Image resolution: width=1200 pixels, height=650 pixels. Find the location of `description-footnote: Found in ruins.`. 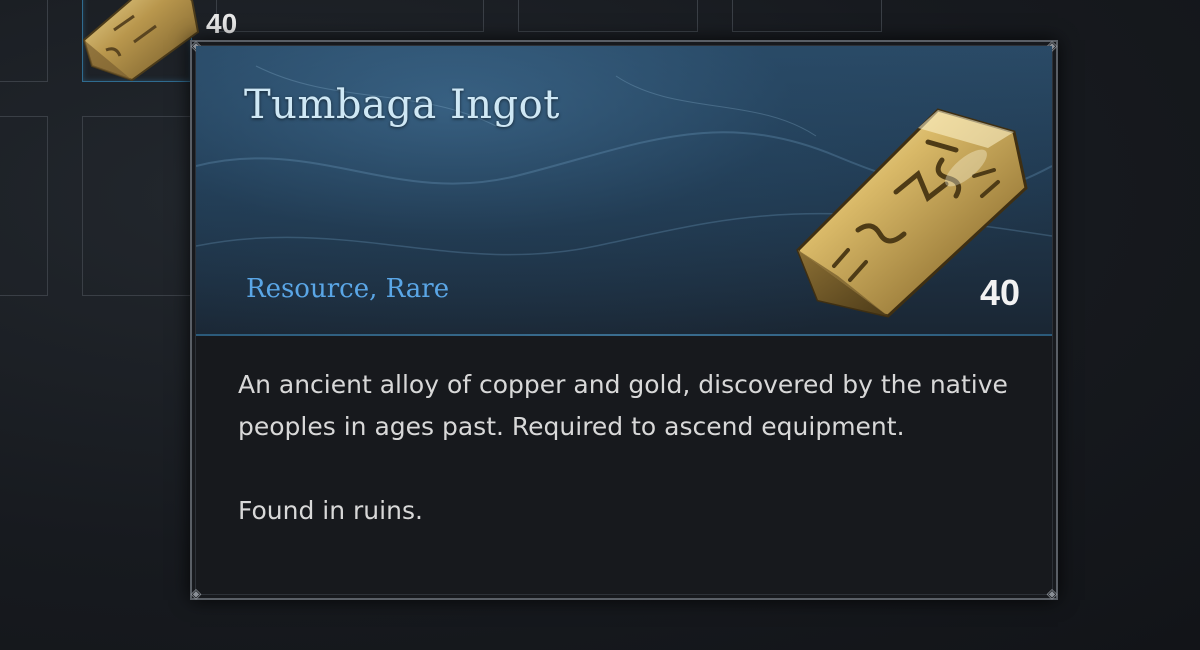

description-footnote: Found in ruins. is located at coordinates (330, 510).